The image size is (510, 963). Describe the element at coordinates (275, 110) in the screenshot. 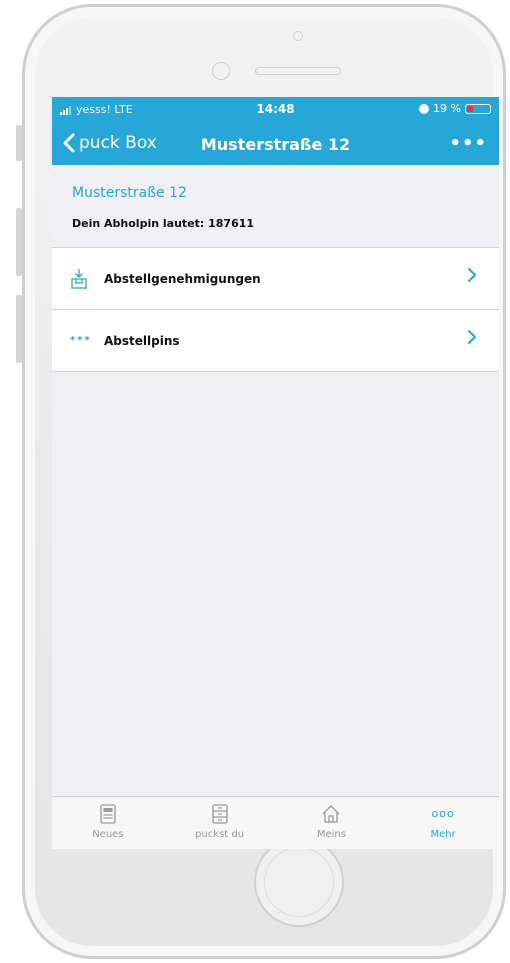

I see `status-bar: yesss! LTE 14:48 19 %` at that location.